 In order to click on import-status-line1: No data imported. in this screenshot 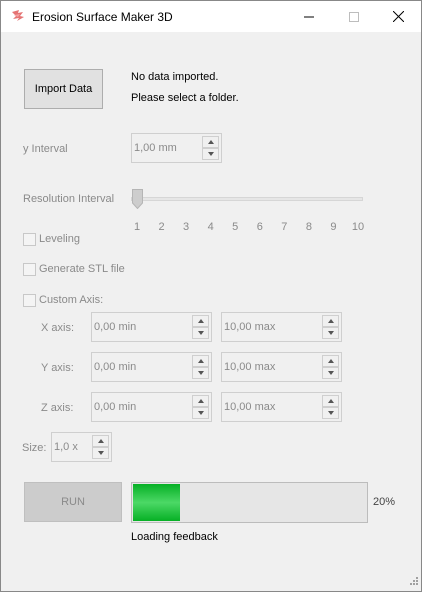, I will do `click(175, 77)`.